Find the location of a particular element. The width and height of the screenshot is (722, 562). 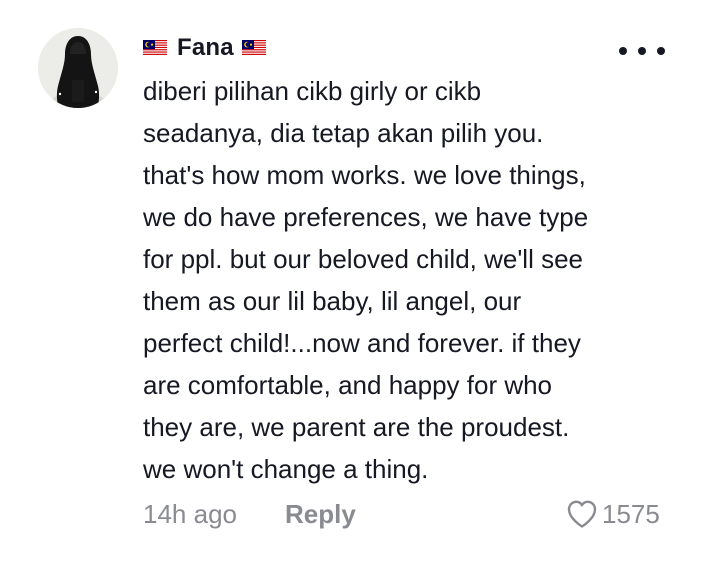

comment-text-line: they are, we parent are the proudest. is located at coordinates (356, 427).